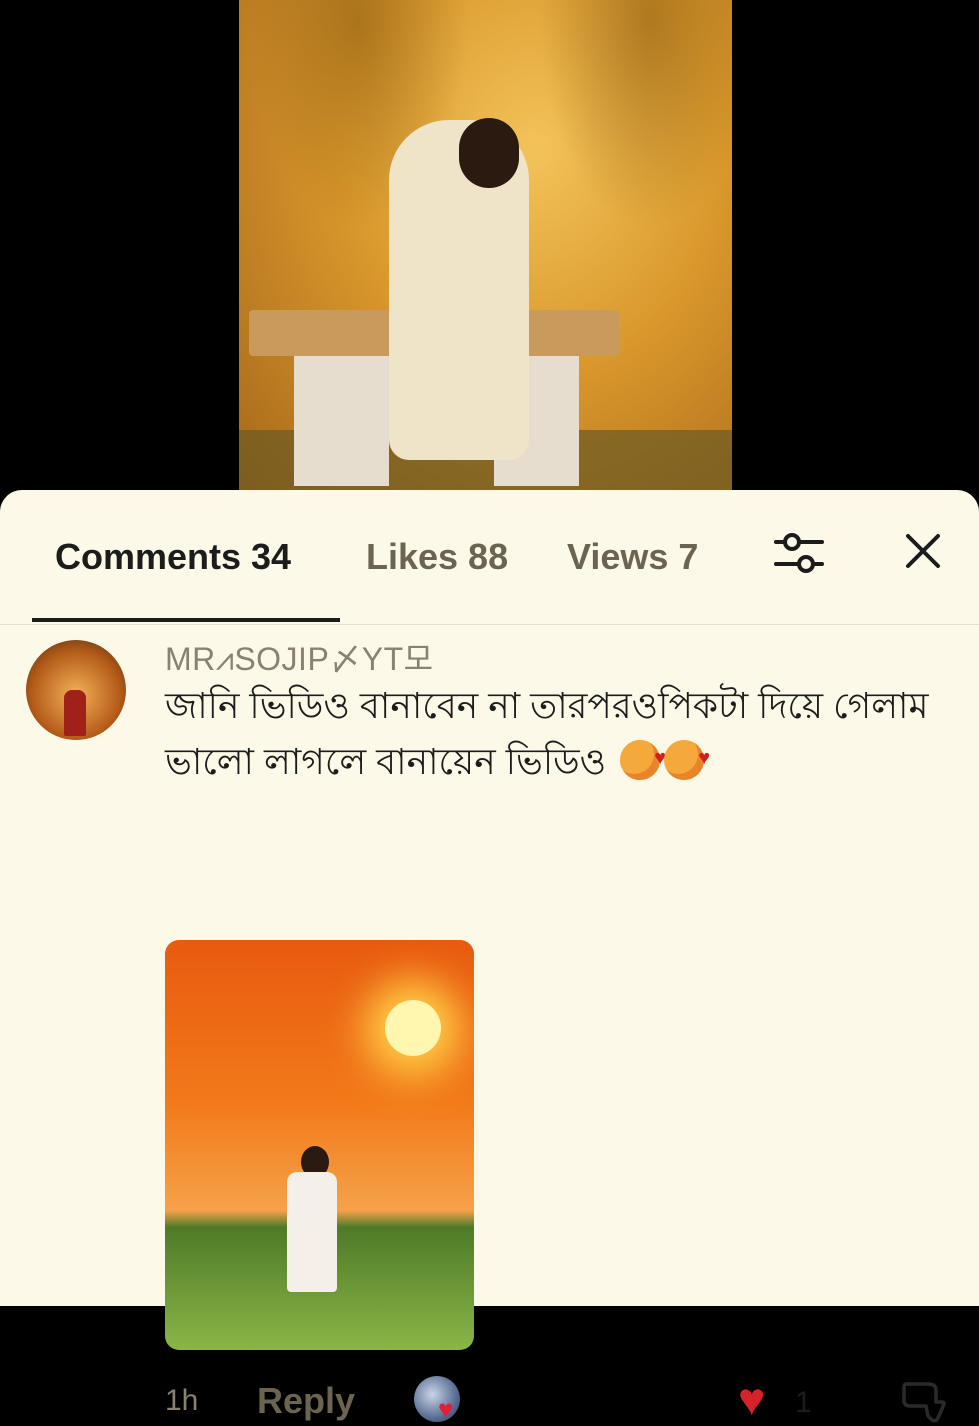 The image size is (979, 1426). I want to click on bench-leg-left, so click(341, 421).